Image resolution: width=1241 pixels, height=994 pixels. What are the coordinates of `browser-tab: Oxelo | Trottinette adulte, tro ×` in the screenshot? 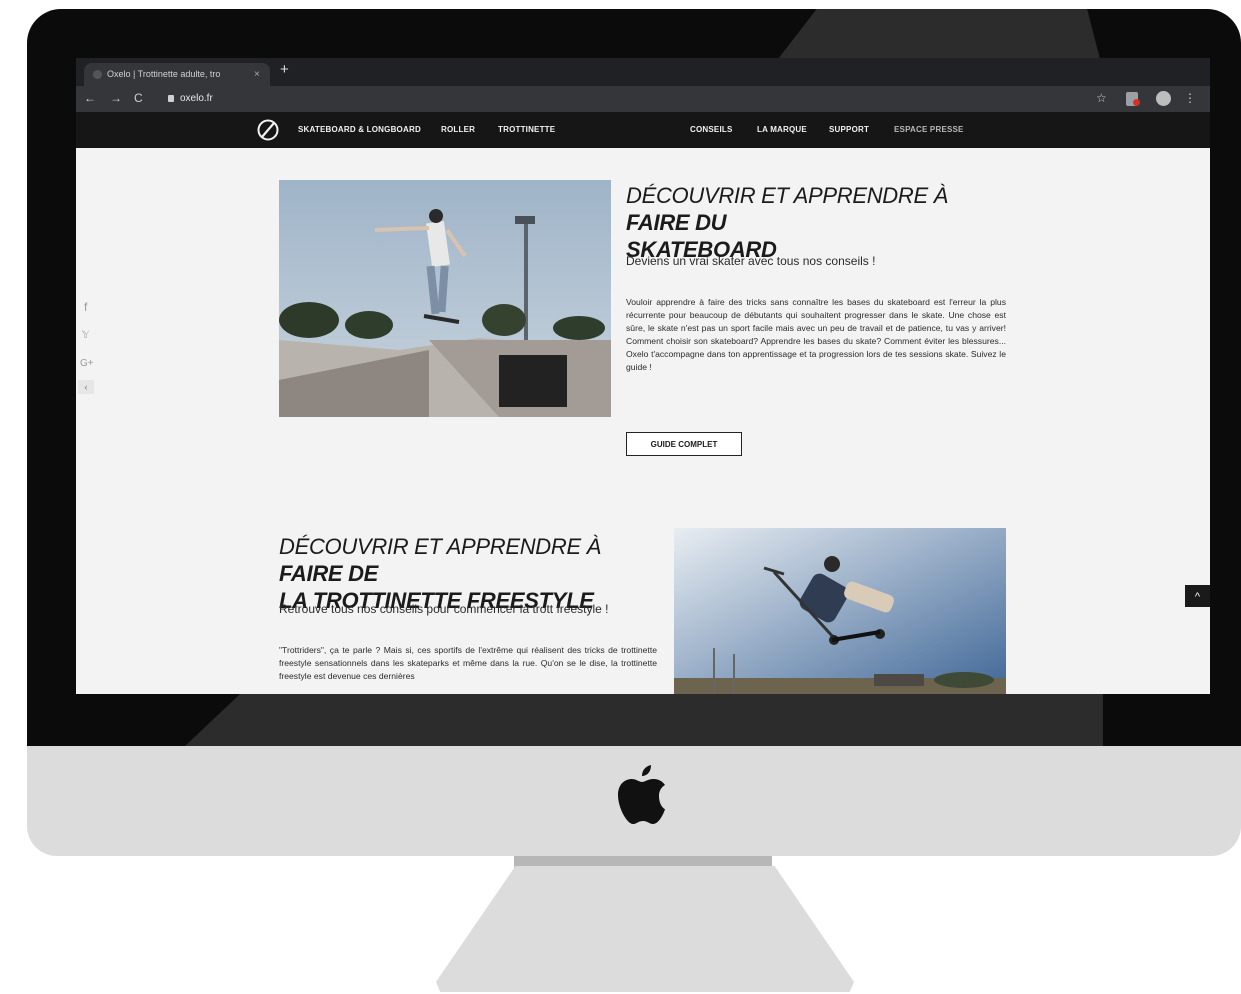 It's located at (177, 74).